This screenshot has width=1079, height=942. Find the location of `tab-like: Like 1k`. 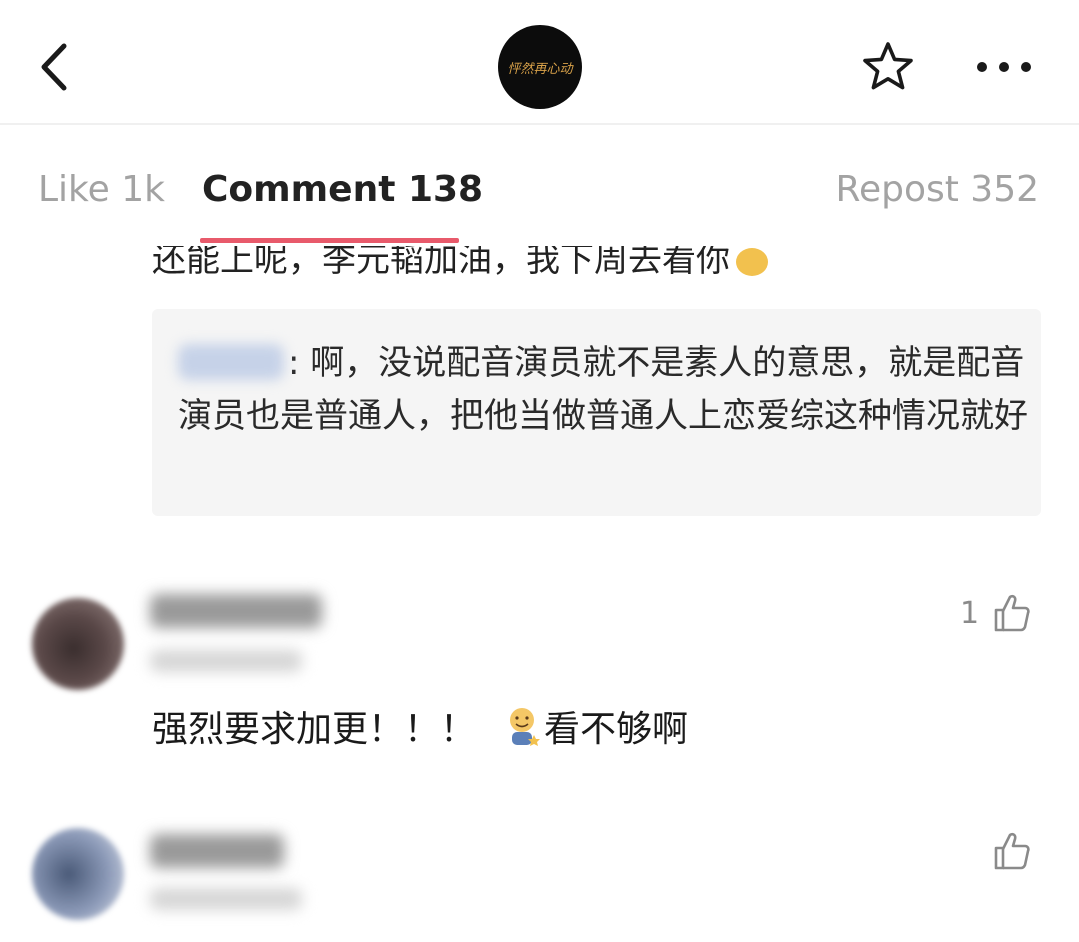

tab-like: Like 1k is located at coordinates (101, 190).